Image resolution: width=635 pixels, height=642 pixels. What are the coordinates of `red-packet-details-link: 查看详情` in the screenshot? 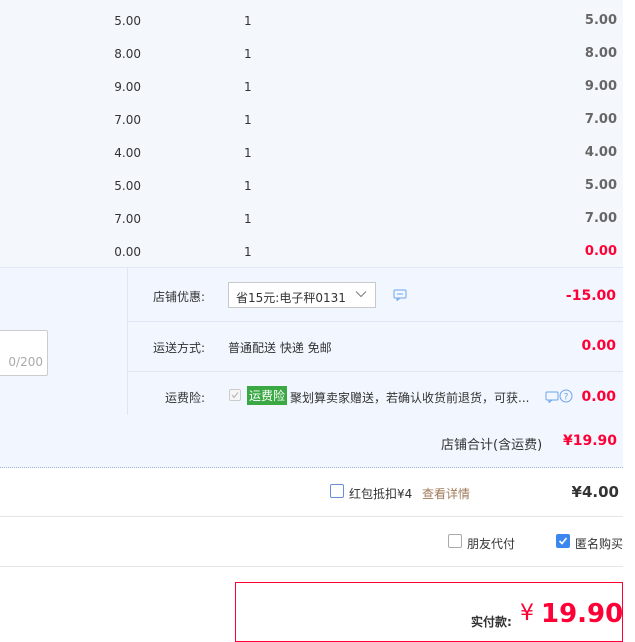 It's located at (446, 493).